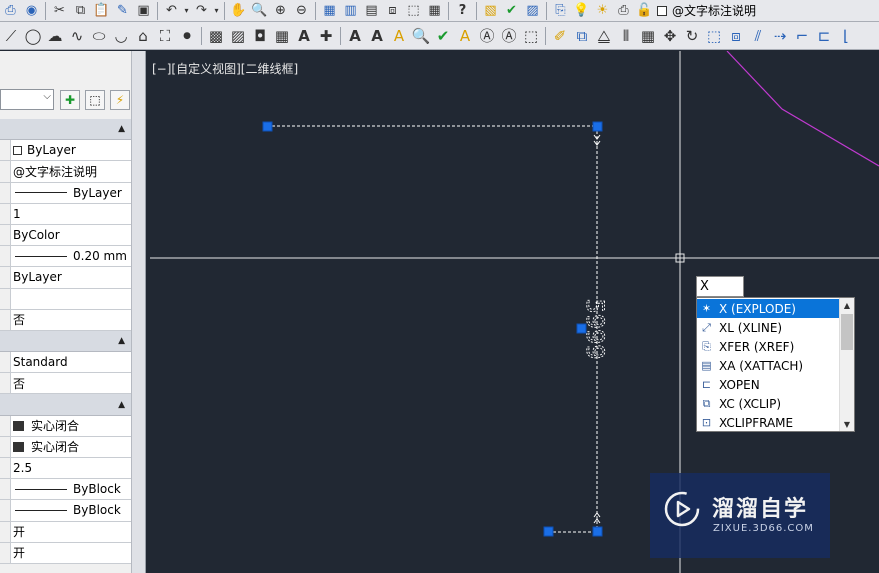 The width and height of the screenshot is (879, 573). I want to click on spline-icon: ∿, so click(77, 36).